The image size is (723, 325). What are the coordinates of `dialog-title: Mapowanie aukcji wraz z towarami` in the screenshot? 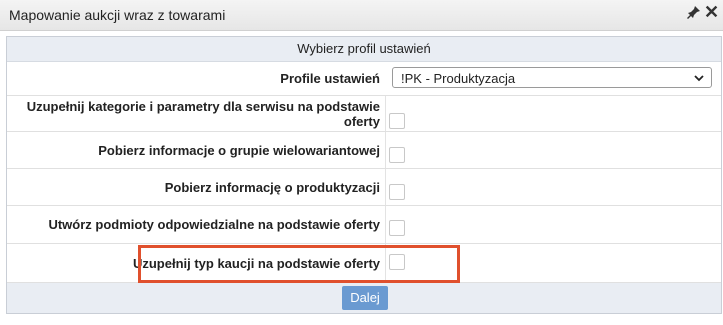 It's located at (117, 15).